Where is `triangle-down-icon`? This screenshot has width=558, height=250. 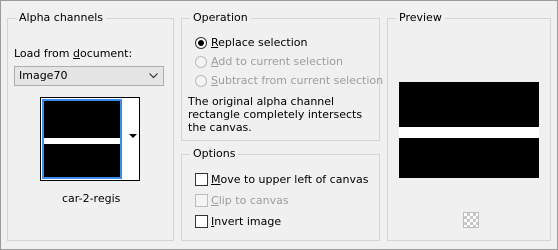
triangle-down-icon is located at coordinates (133, 136).